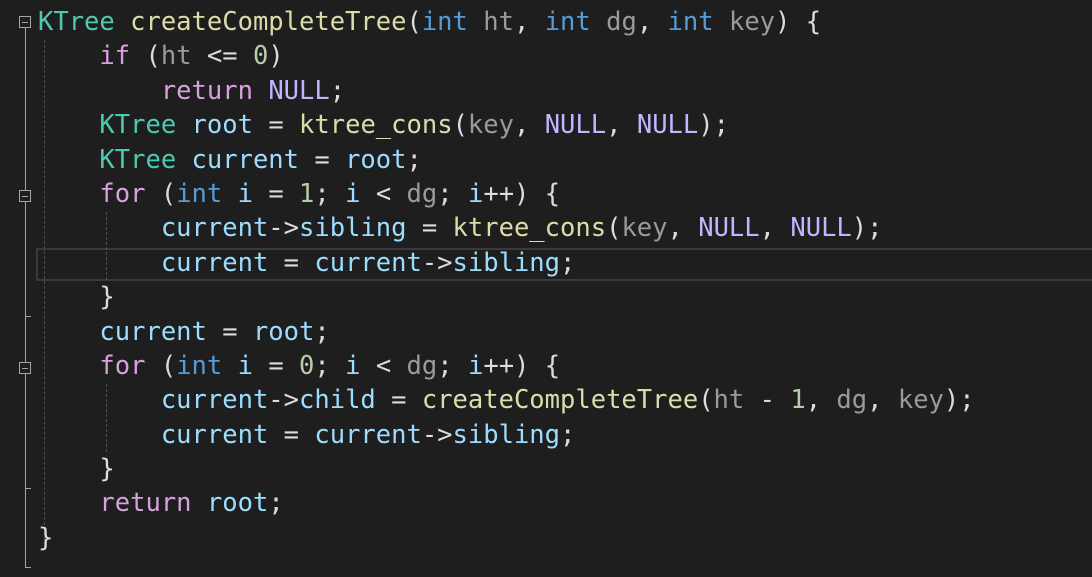 This screenshot has width=1092, height=577. What do you see at coordinates (145, 503) in the screenshot?
I see `code-token: return` at bounding box center [145, 503].